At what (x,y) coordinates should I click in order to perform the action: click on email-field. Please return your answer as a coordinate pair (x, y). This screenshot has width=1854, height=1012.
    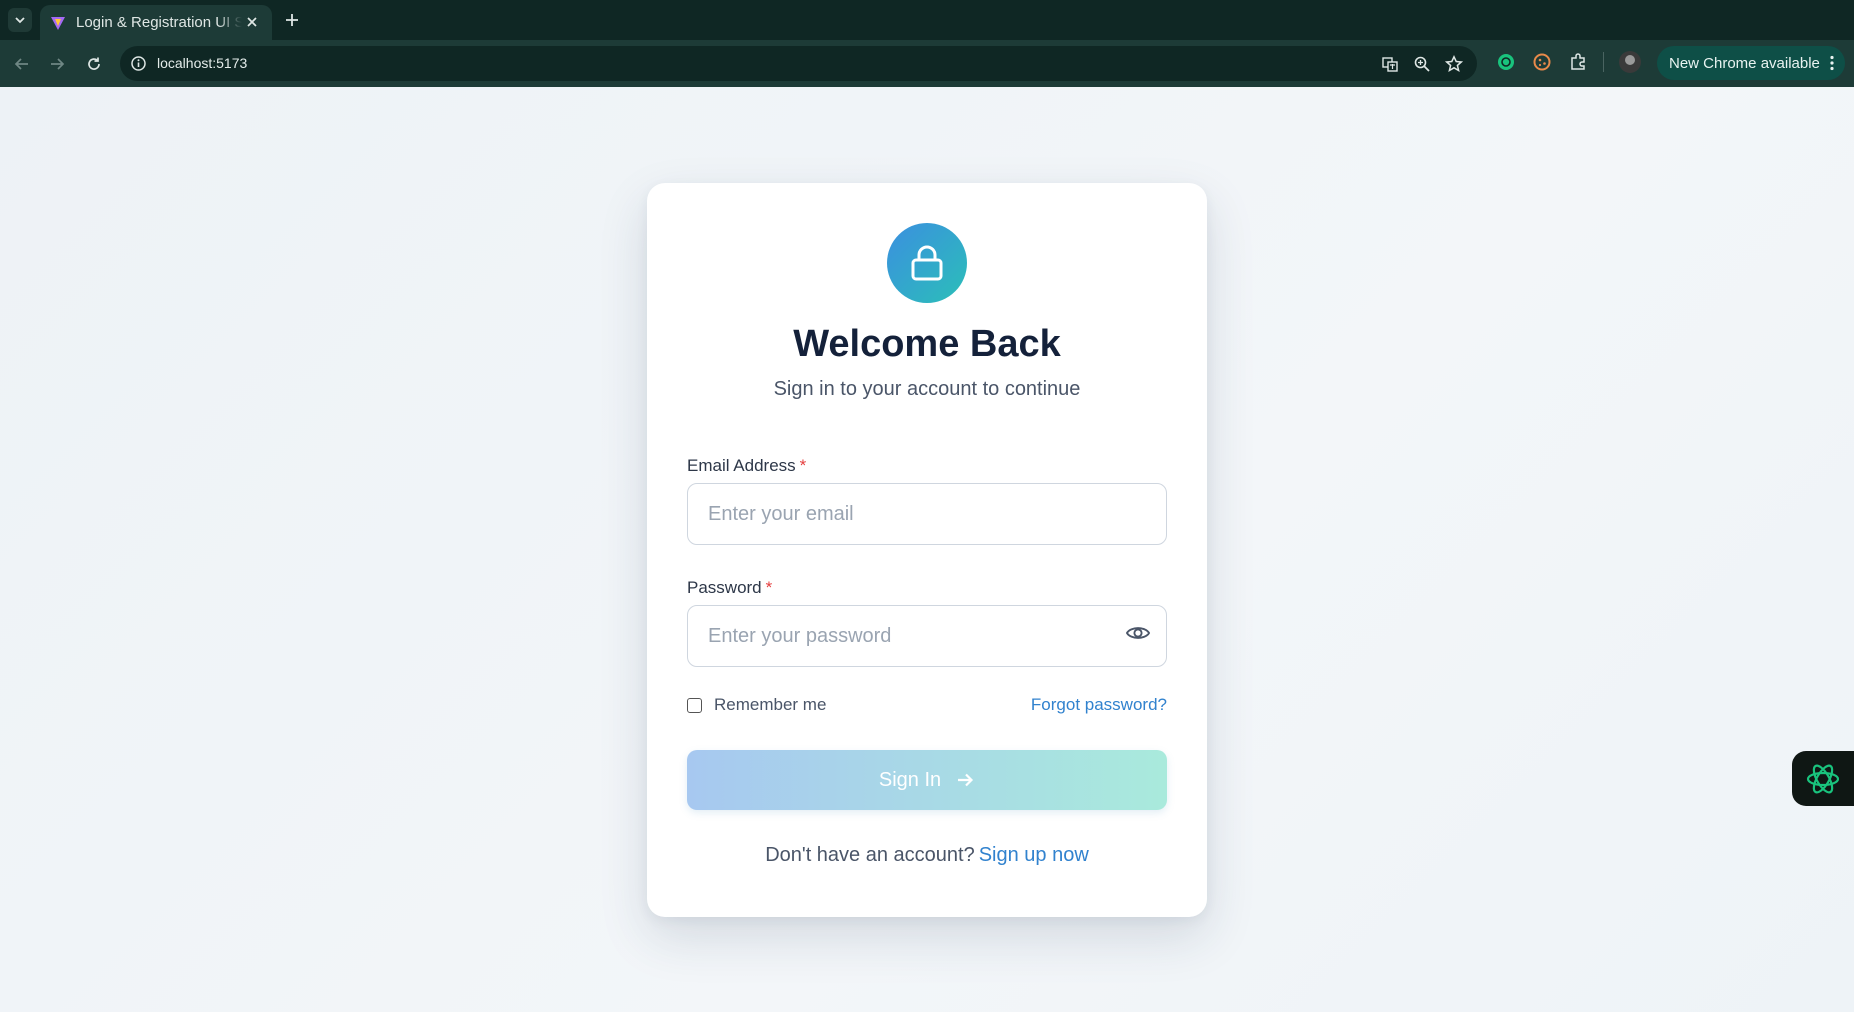
    Looking at the image, I should click on (927, 514).